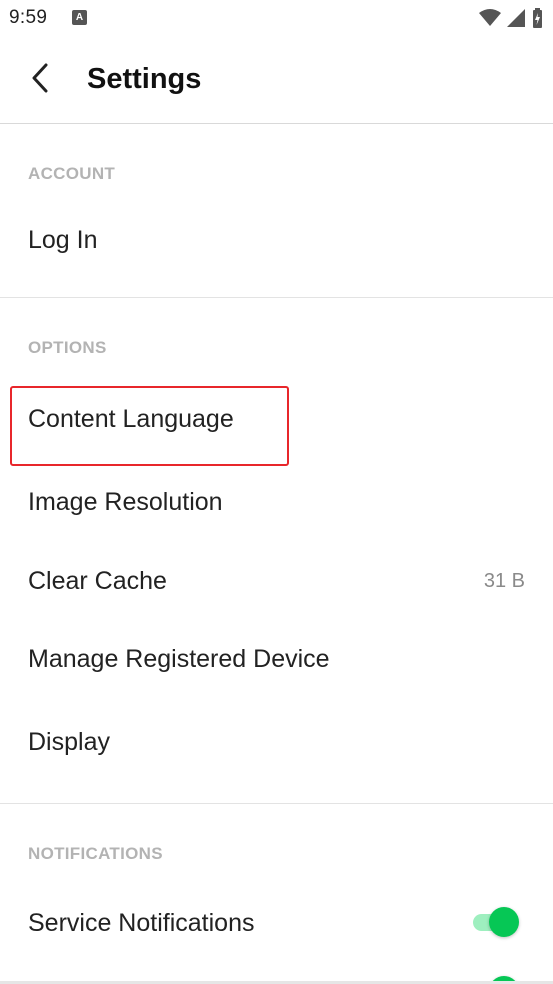 This screenshot has width=553, height=984. What do you see at coordinates (179, 659) in the screenshot?
I see `manage-registered-device-label: Manage Registered Device` at bounding box center [179, 659].